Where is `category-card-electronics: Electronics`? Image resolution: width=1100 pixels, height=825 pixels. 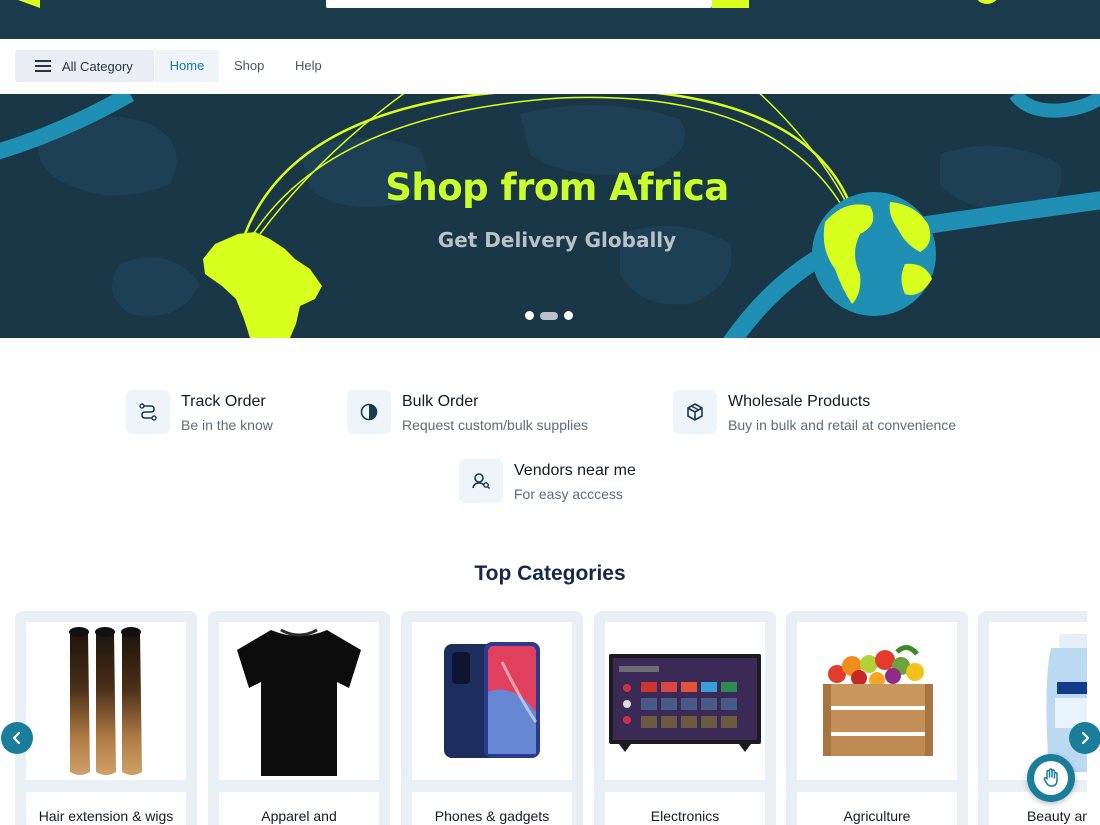
category-card-electronics: Electronics is located at coordinates (685, 718).